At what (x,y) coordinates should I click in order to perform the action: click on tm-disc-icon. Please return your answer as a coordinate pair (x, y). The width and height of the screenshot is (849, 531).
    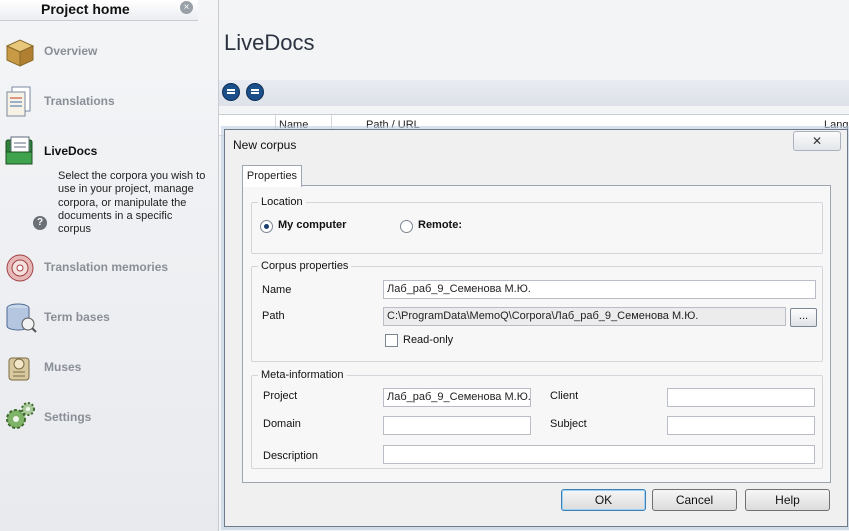
    Looking at the image, I should click on (20, 268).